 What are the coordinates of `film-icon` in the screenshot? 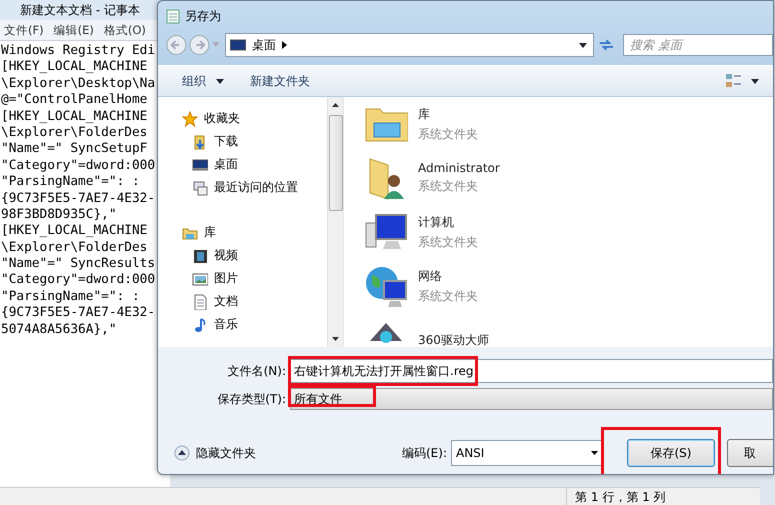 It's located at (200, 256).